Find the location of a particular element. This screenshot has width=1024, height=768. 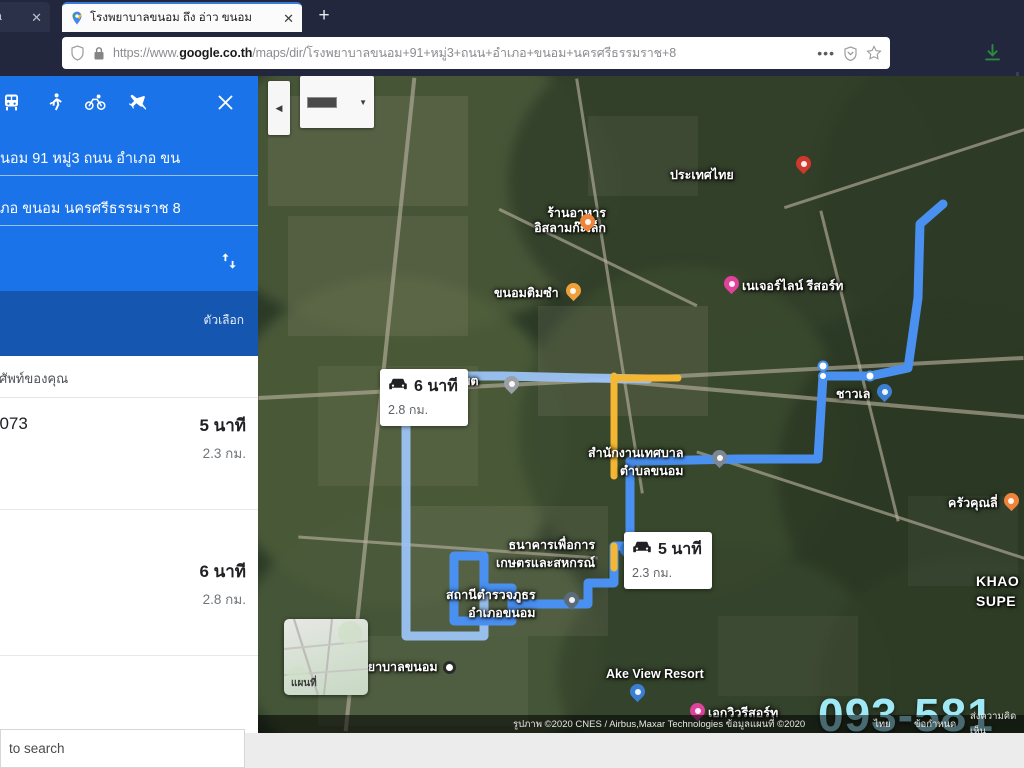

route-style-picker: ▼ is located at coordinates (337, 102).